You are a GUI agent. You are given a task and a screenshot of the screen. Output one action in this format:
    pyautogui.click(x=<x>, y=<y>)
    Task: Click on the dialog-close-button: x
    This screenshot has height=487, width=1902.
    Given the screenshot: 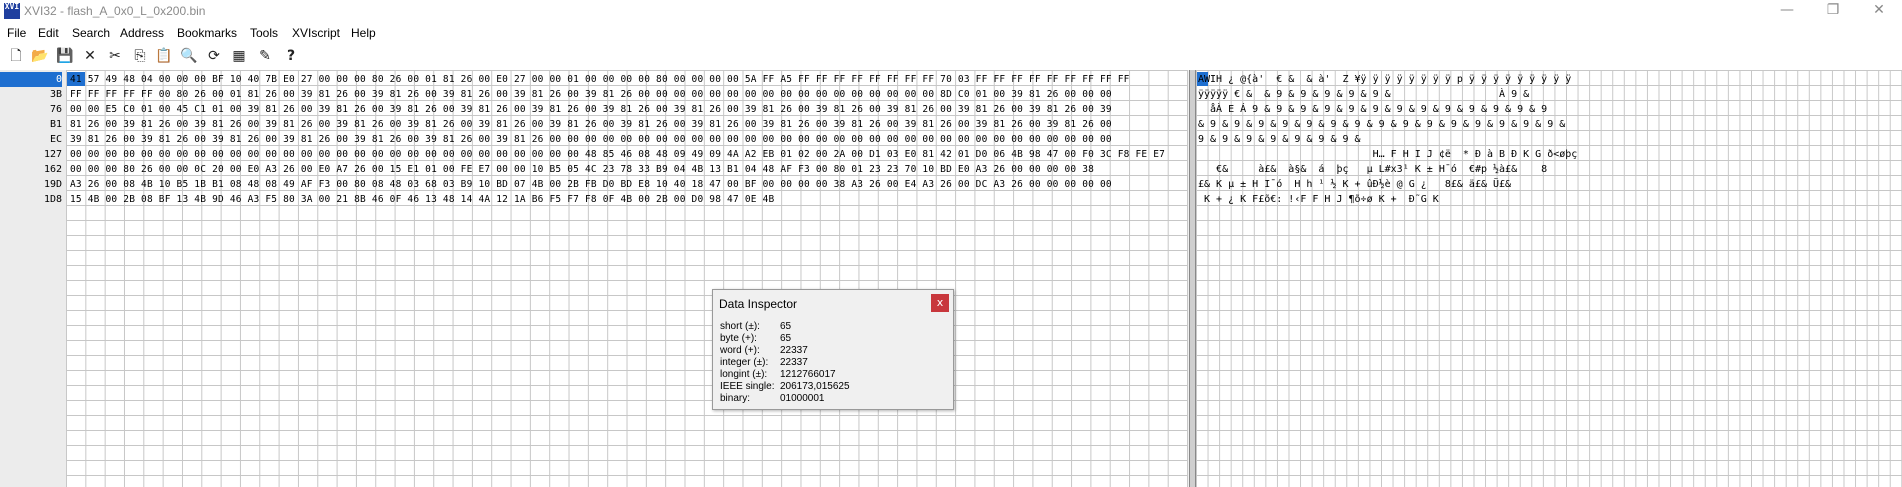 What is the action you would take?
    pyautogui.click(x=940, y=303)
    